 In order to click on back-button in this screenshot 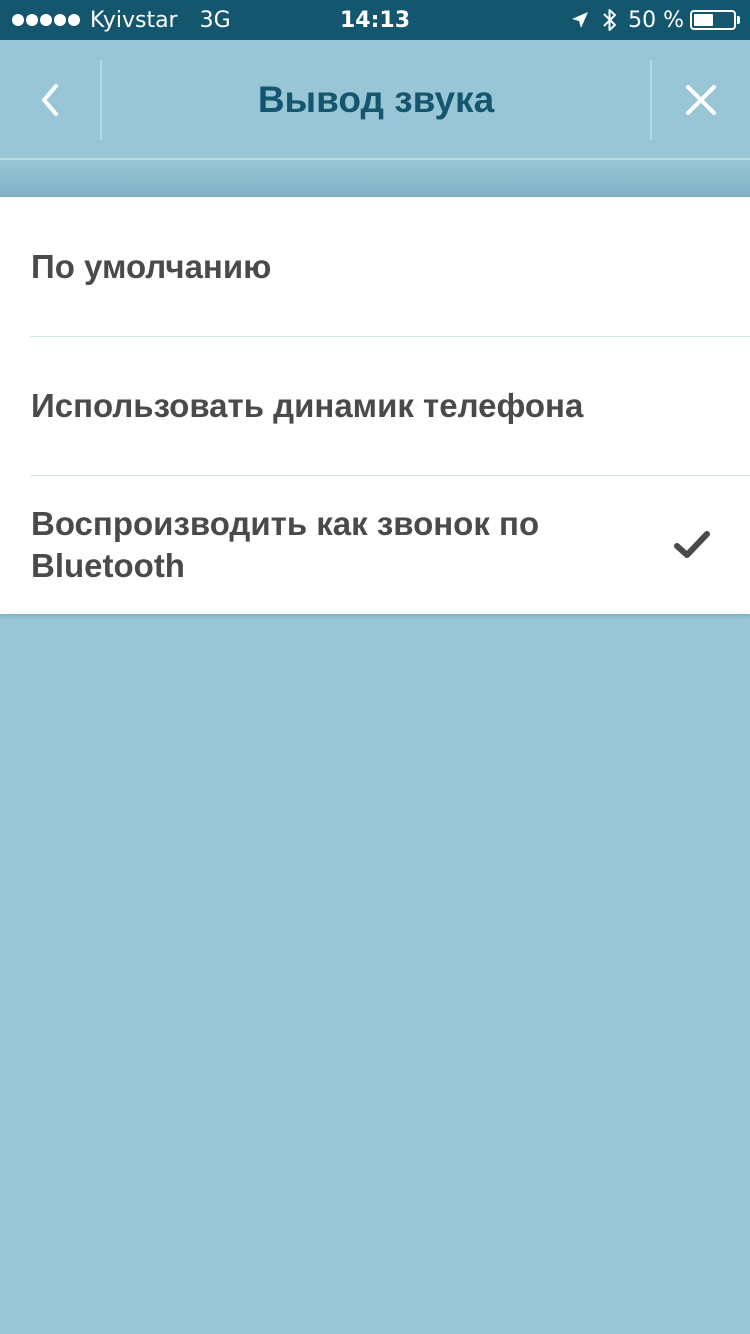, I will do `click(50, 100)`.